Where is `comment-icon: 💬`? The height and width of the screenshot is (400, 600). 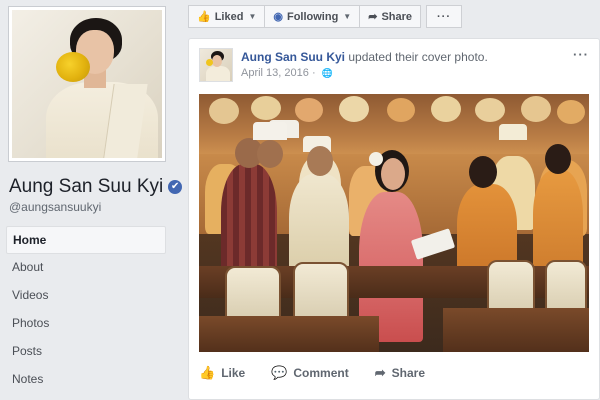 comment-icon: 💬 is located at coordinates (279, 372).